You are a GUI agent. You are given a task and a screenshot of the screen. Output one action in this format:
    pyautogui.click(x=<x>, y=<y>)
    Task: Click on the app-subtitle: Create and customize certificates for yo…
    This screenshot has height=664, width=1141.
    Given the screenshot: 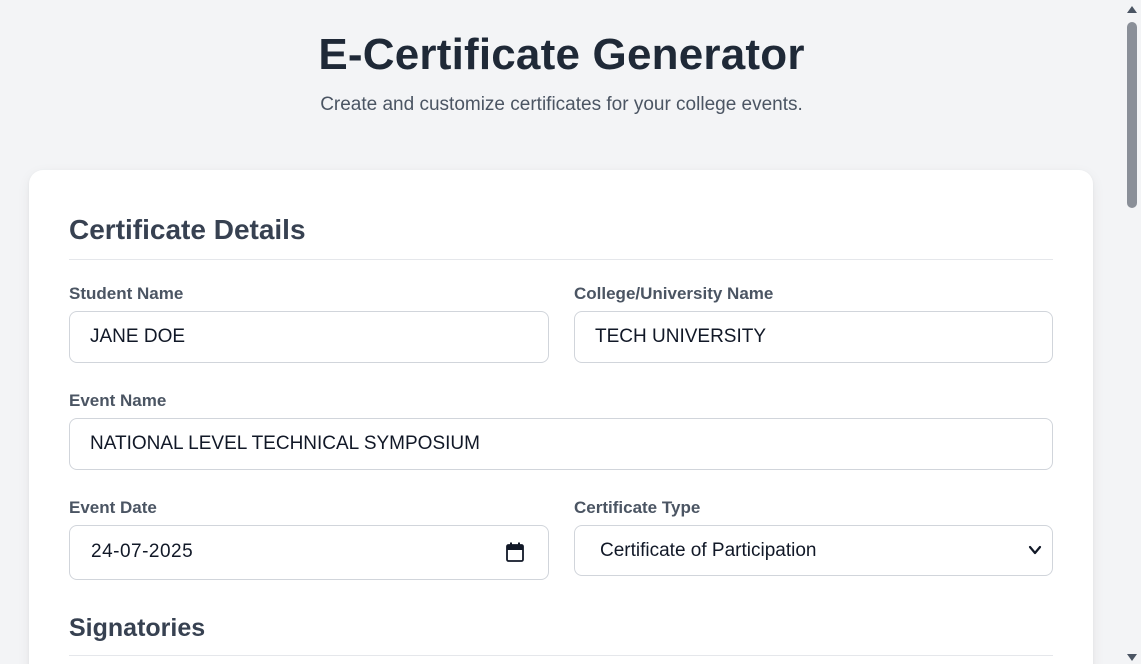 What is the action you would take?
    pyautogui.click(x=561, y=104)
    